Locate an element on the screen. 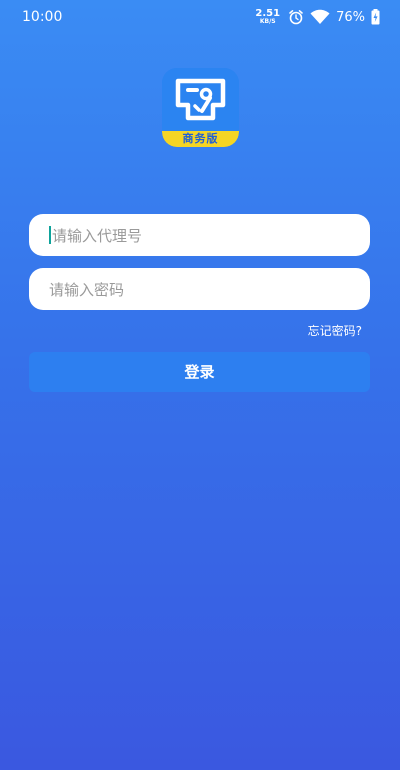  battery-percent: 76% is located at coordinates (350, 17).